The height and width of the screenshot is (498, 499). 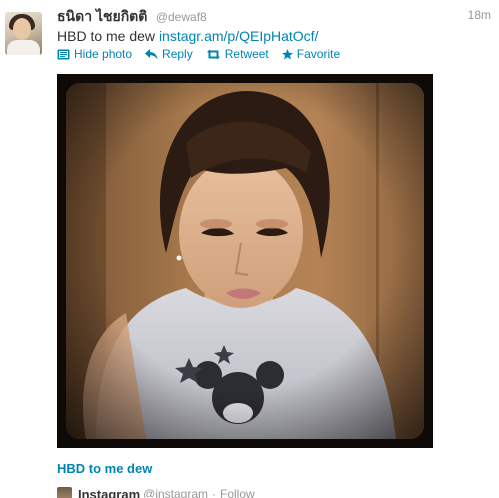 I want to click on tweet-link: instagr.am/p/QEIpHatOcf/, so click(x=239, y=36).